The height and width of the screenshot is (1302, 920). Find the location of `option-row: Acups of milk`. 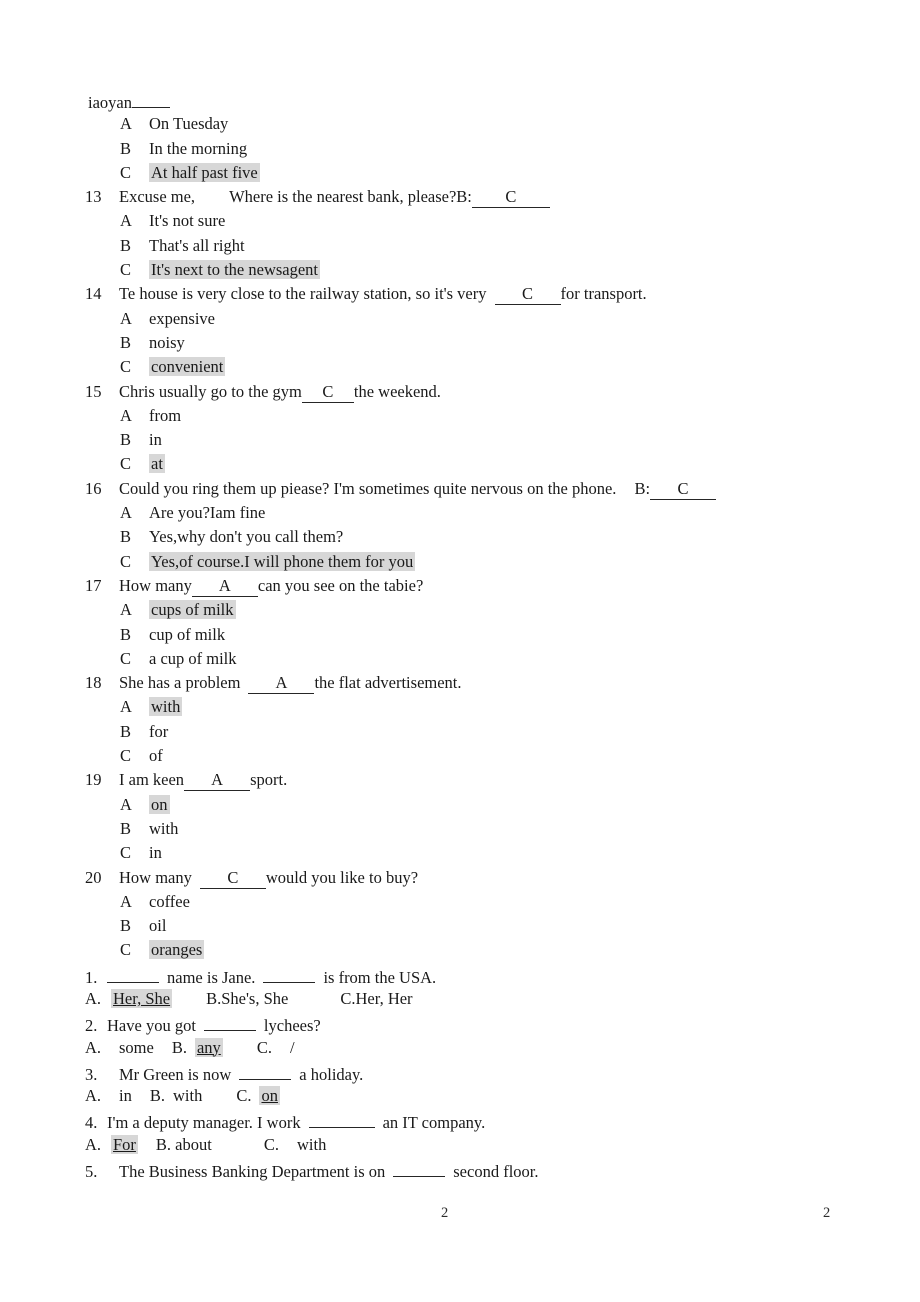

option-row: Acups of milk is located at coordinates (460, 610).